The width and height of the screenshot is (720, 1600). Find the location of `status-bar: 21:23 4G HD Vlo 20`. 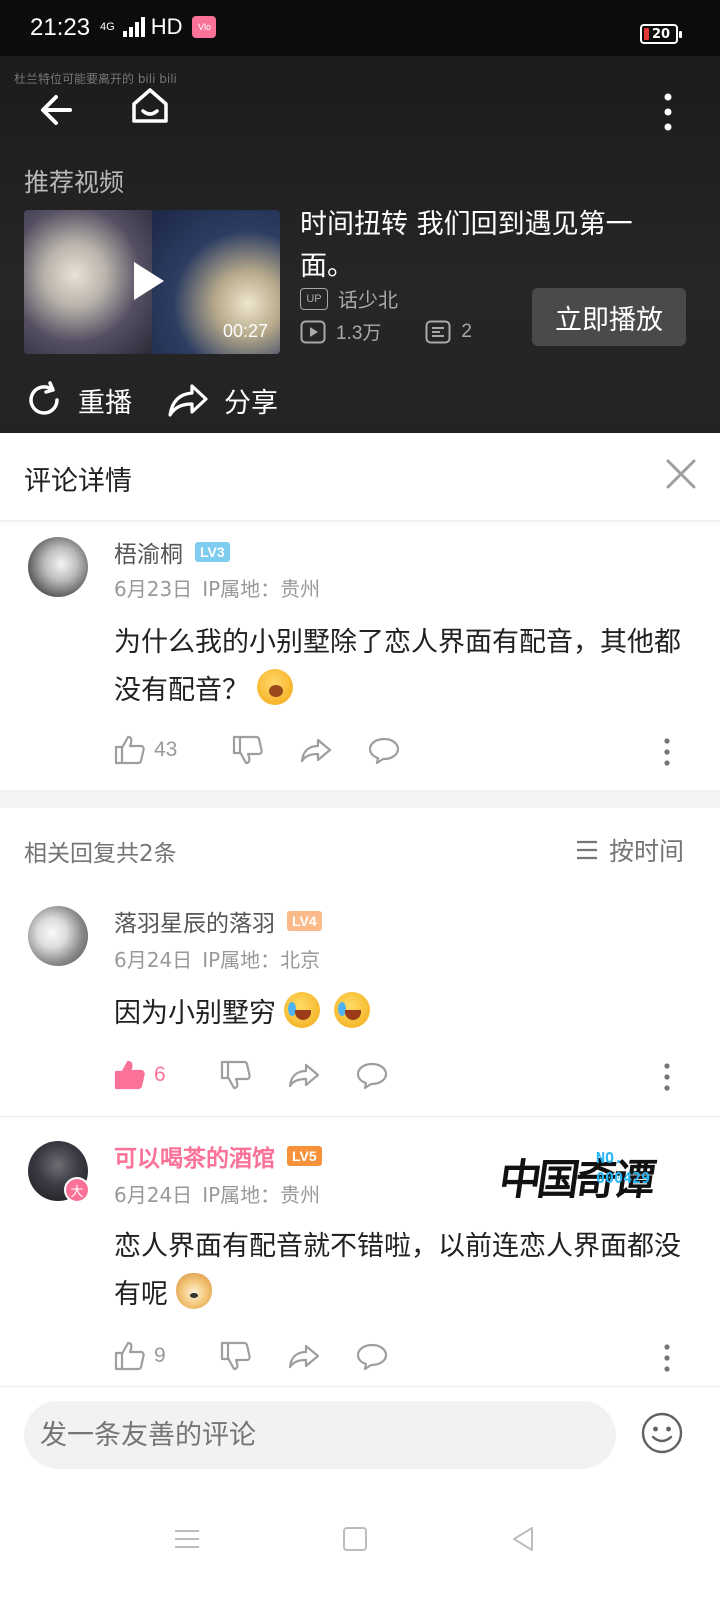

status-bar: 21:23 4G HD Vlo 20 is located at coordinates (360, 28).